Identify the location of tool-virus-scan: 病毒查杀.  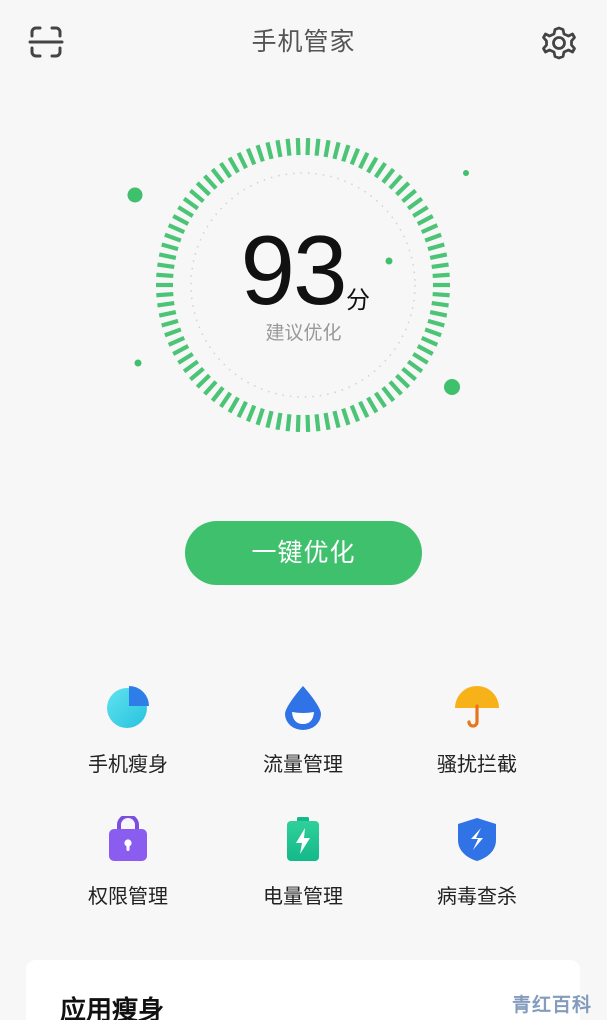
(477, 871).